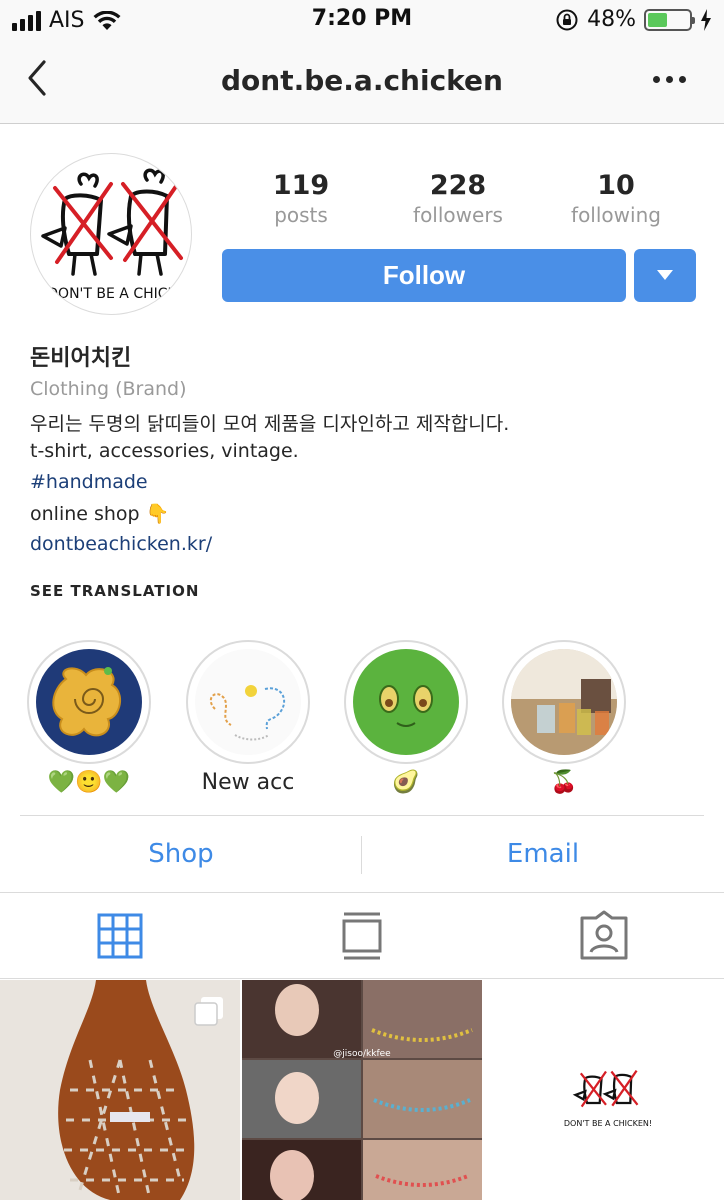 The image size is (724, 1200). What do you see at coordinates (669, 79) in the screenshot?
I see `more-dots-icon` at bounding box center [669, 79].